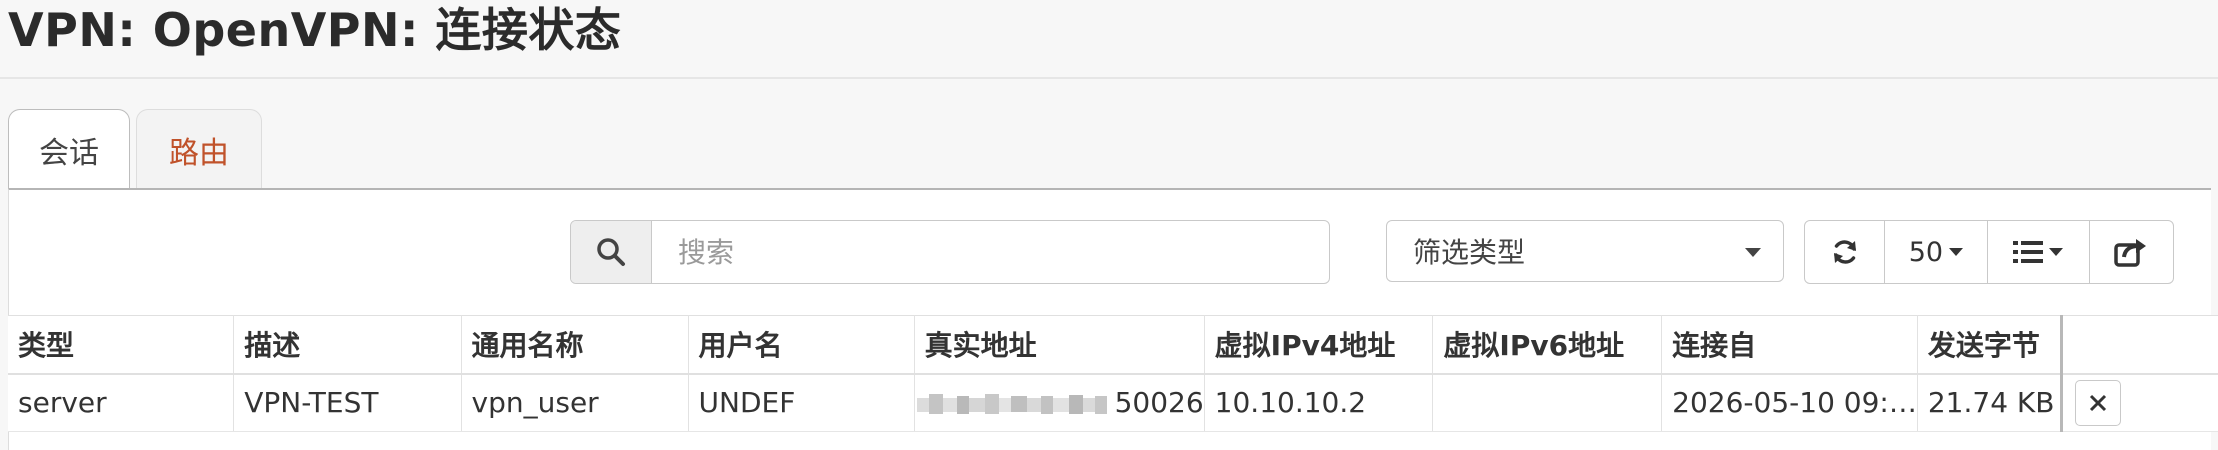  I want to click on cell-description: VPN-TEST, so click(347, 402).